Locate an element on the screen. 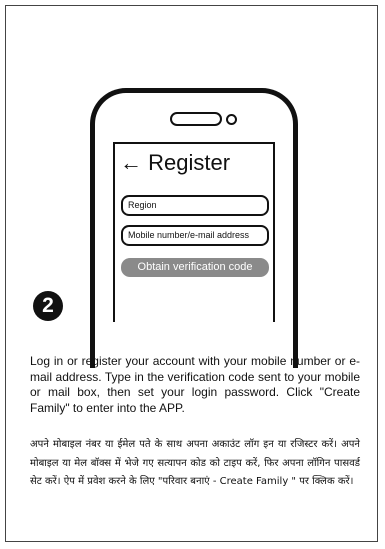 The width and height of the screenshot is (385, 549). step-number-badge: 2 is located at coordinates (48, 306).